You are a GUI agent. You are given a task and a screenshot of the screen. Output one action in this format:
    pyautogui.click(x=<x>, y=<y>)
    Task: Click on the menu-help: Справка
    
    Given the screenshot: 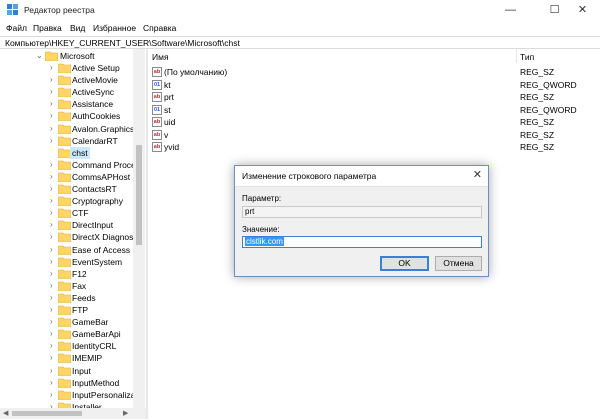 What is the action you would take?
    pyautogui.click(x=159, y=28)
    